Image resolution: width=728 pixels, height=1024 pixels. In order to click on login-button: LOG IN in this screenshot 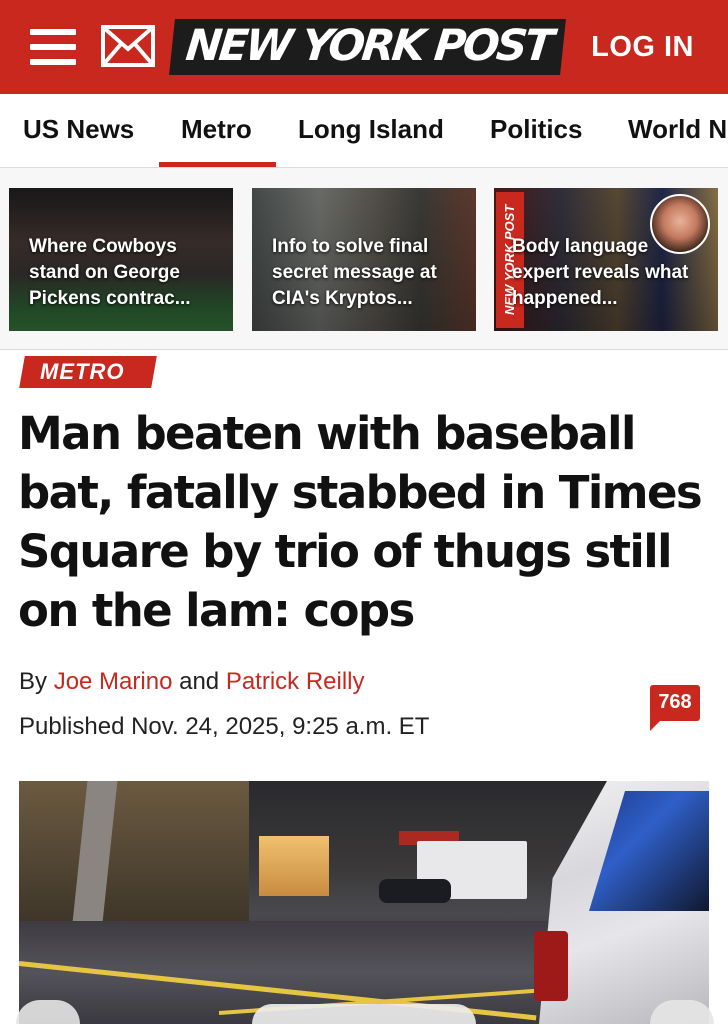, I will do `click(642, 47)`.